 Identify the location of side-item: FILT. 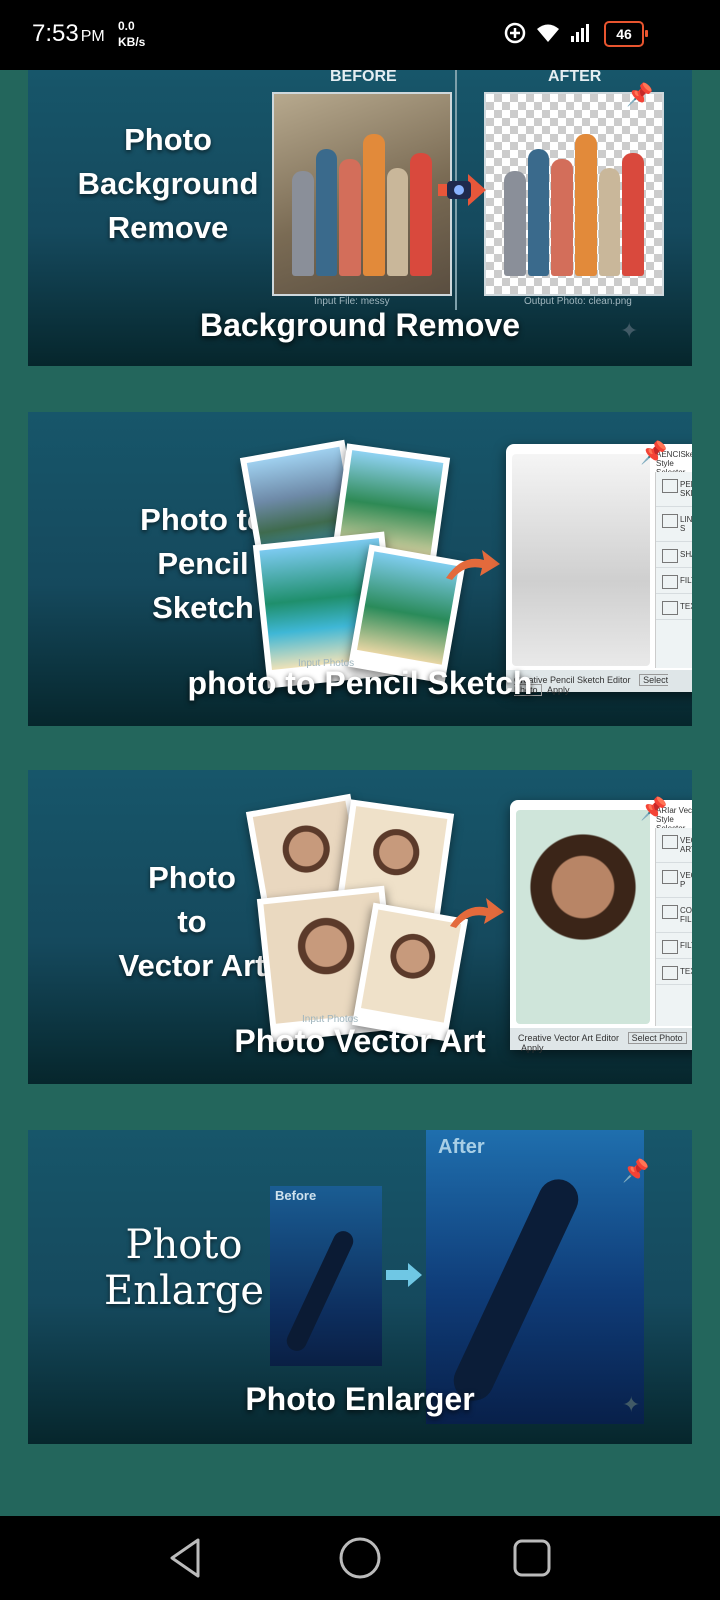
(674, 946).